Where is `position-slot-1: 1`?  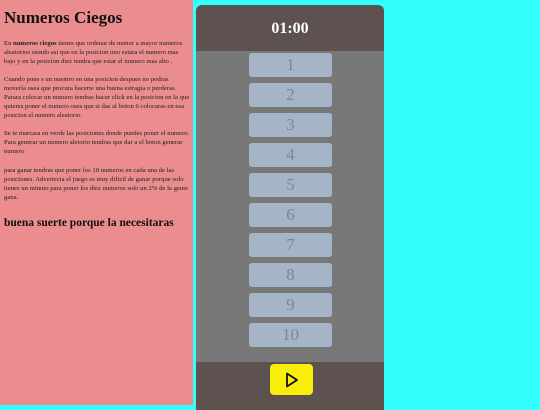
position-slot-1: 1 is located at coordinates (290, 65).